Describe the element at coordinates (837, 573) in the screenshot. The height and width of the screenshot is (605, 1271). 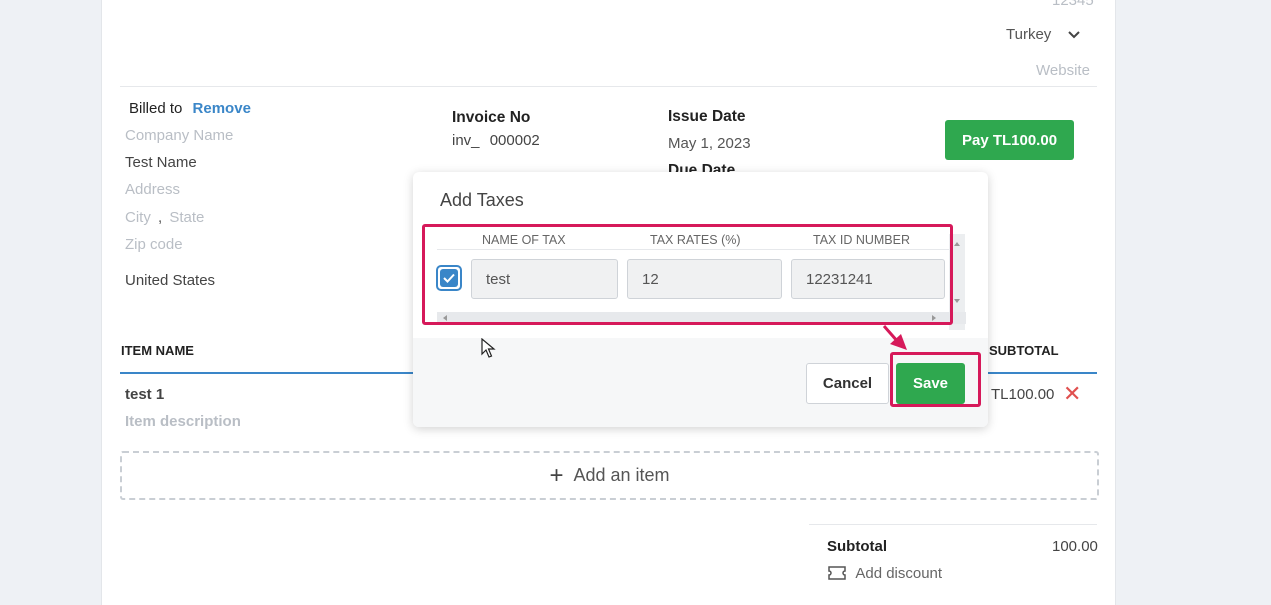
I see `ticket-icon` at that location.